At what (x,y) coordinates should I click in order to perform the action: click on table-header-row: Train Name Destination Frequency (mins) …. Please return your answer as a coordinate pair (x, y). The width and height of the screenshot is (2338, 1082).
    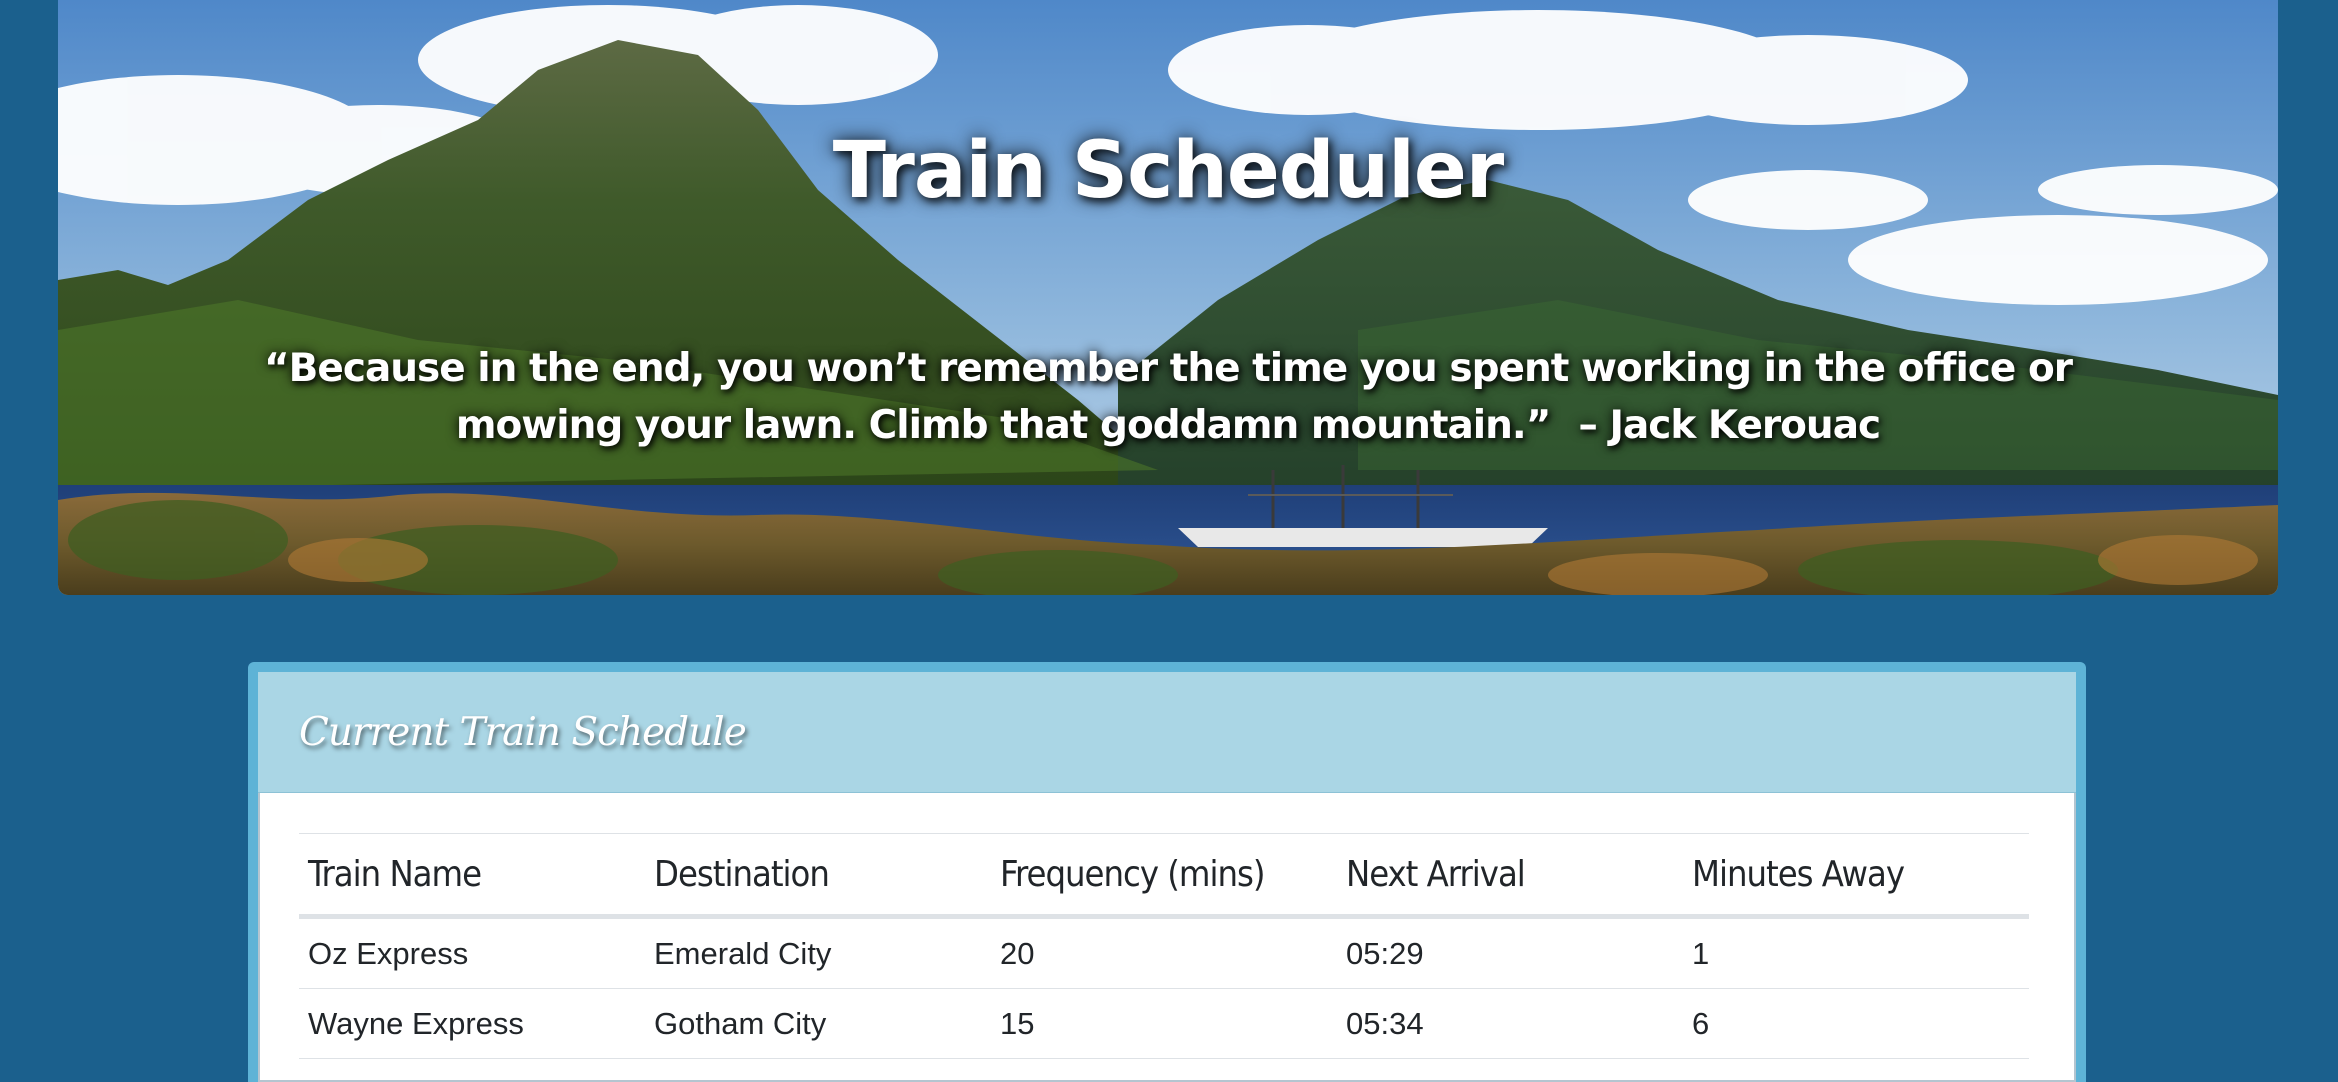
    Looking at the image, I should click on (1164, 876).